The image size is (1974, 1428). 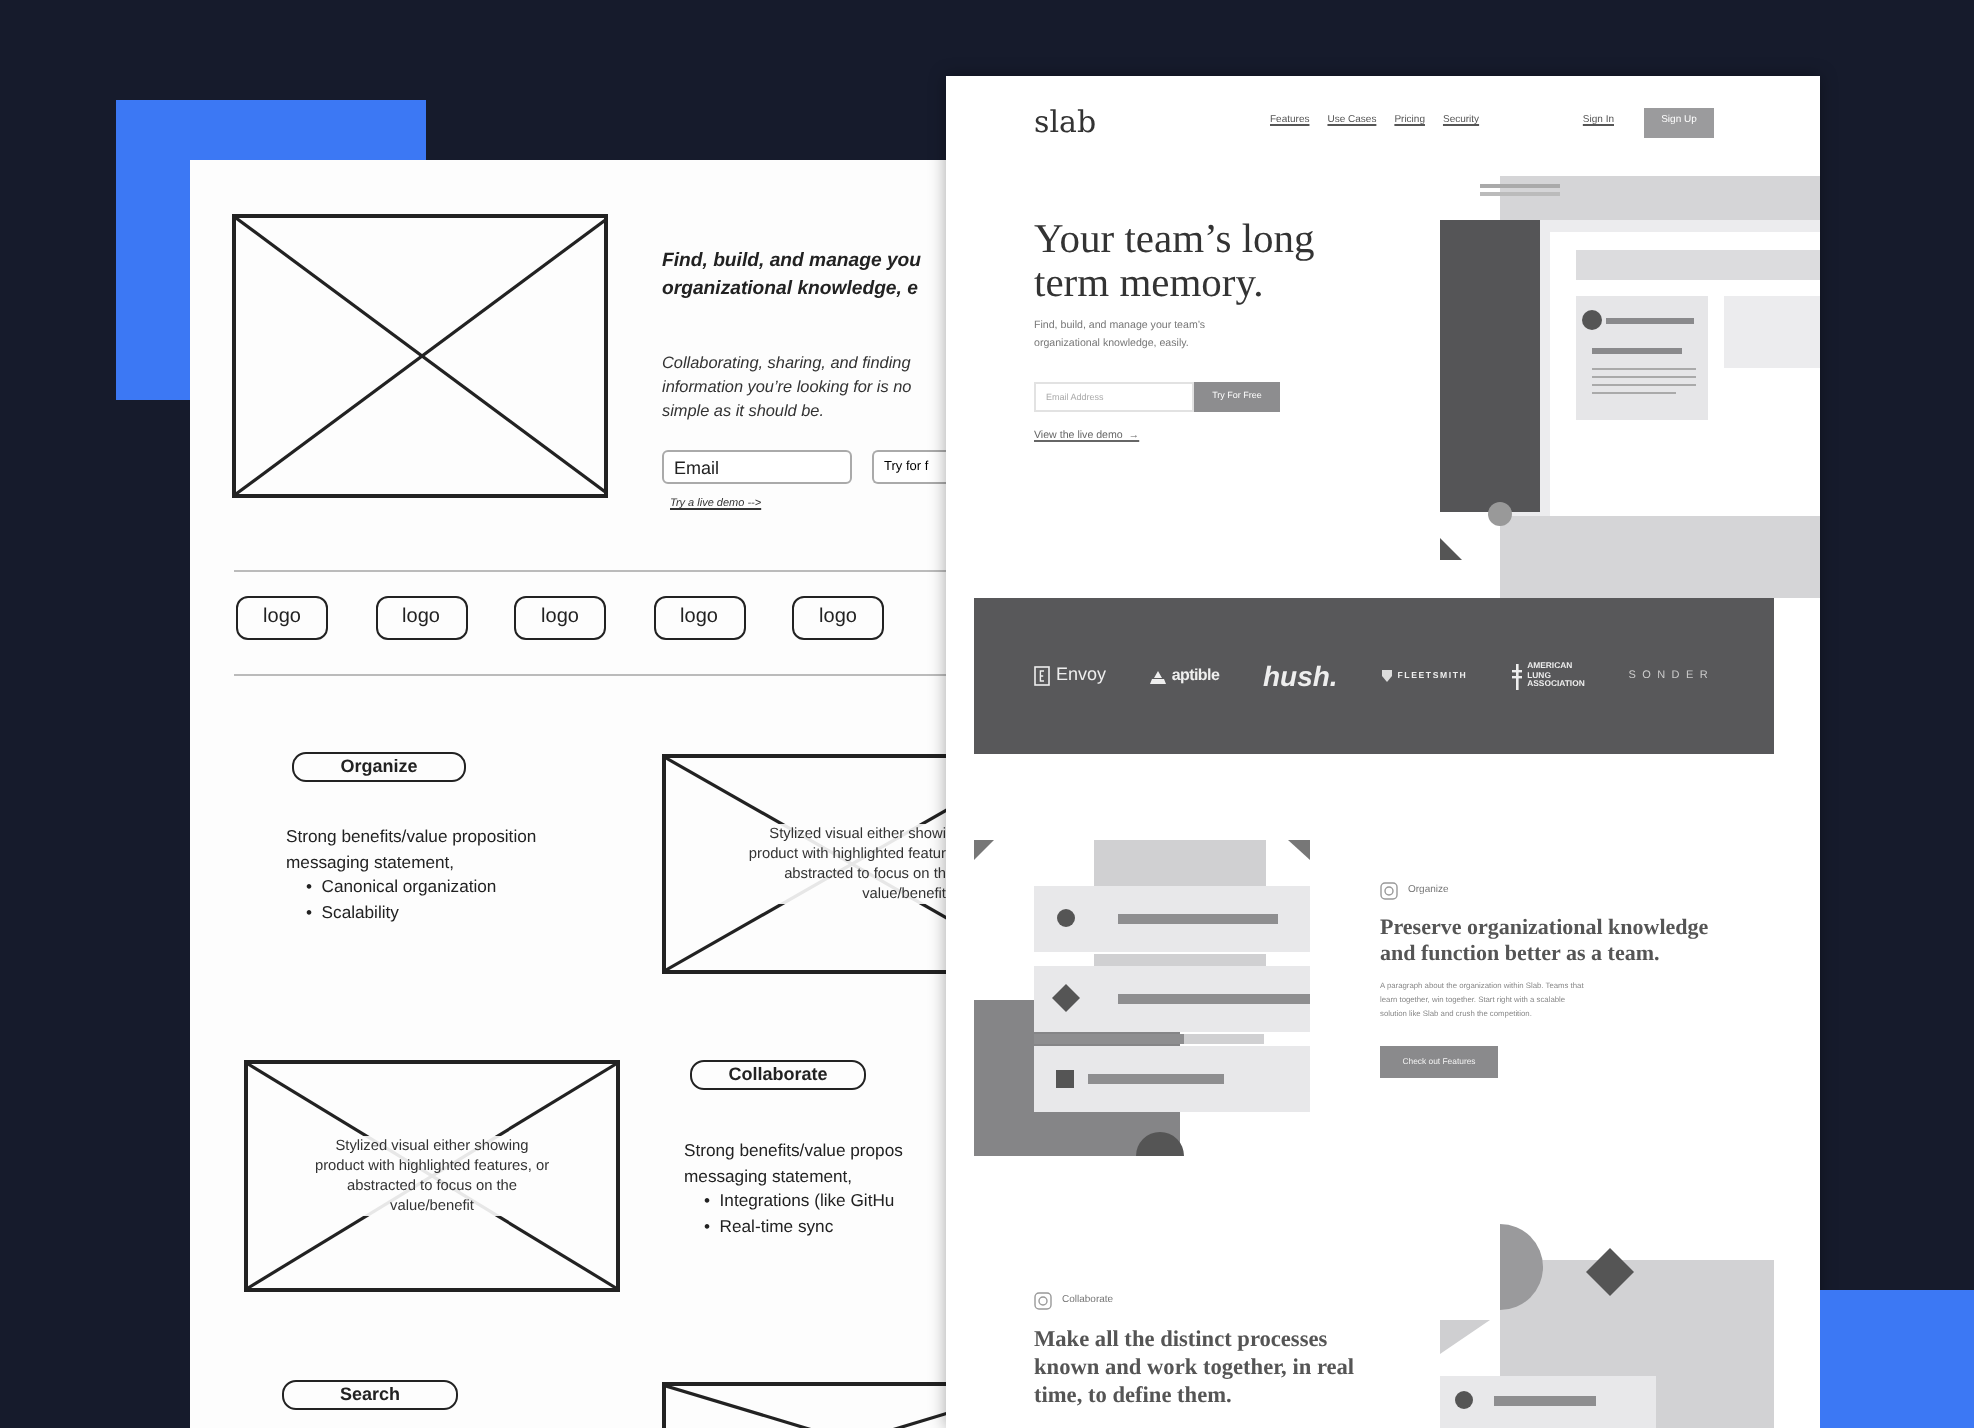 What do you see at coordinates (800, 1200) in the screenshot?
I see `bullet-item: • Integrations (like GitHu` at bounding box center [800, 1200].